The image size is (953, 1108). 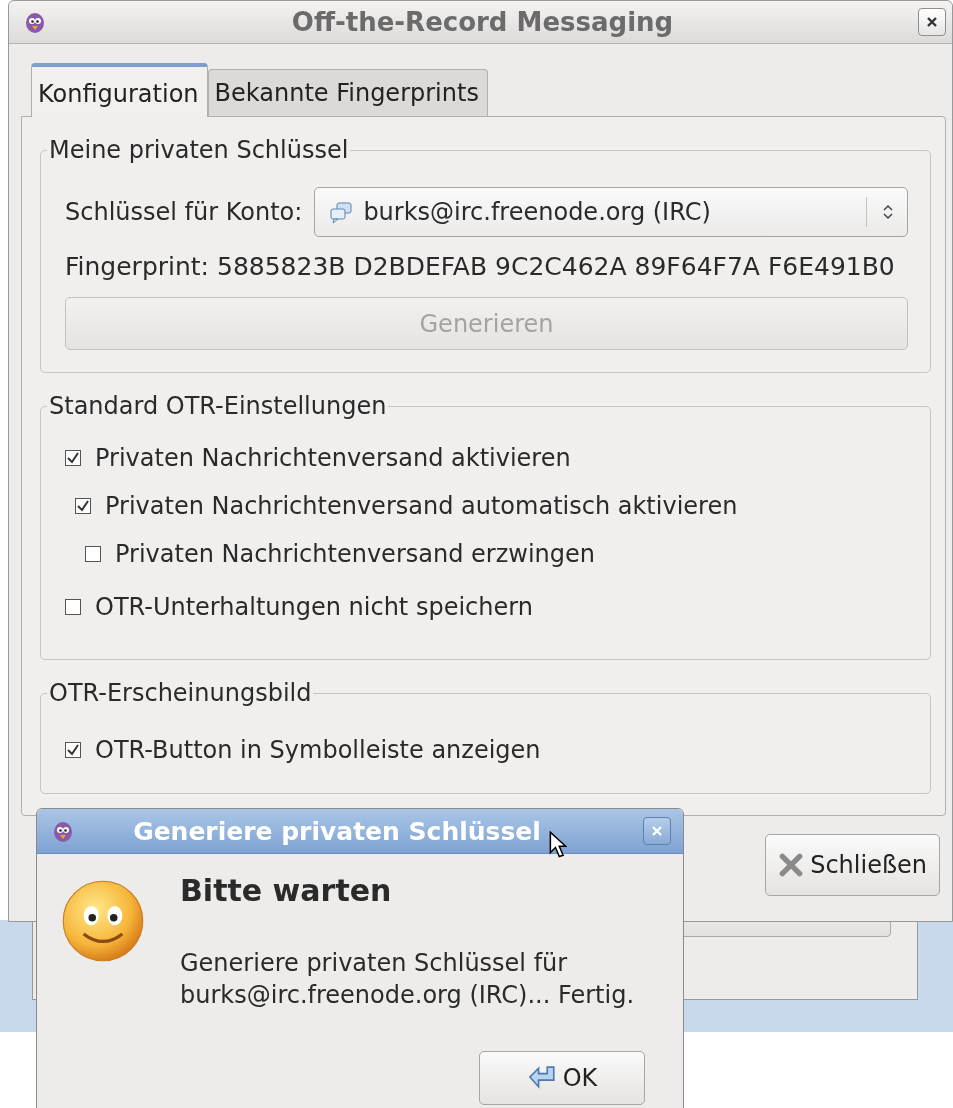 What do you see at coordinates (407, 979) in the screenshot?
I see `dialog-message: Generiere privaten Schlüssel für burks@irc.freenode.org (IRC)... Fertig.` at bounding box center [407, 979].